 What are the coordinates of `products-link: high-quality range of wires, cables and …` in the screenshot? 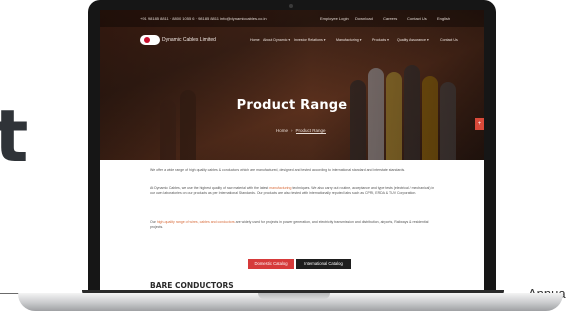 It's located at (196, 222).